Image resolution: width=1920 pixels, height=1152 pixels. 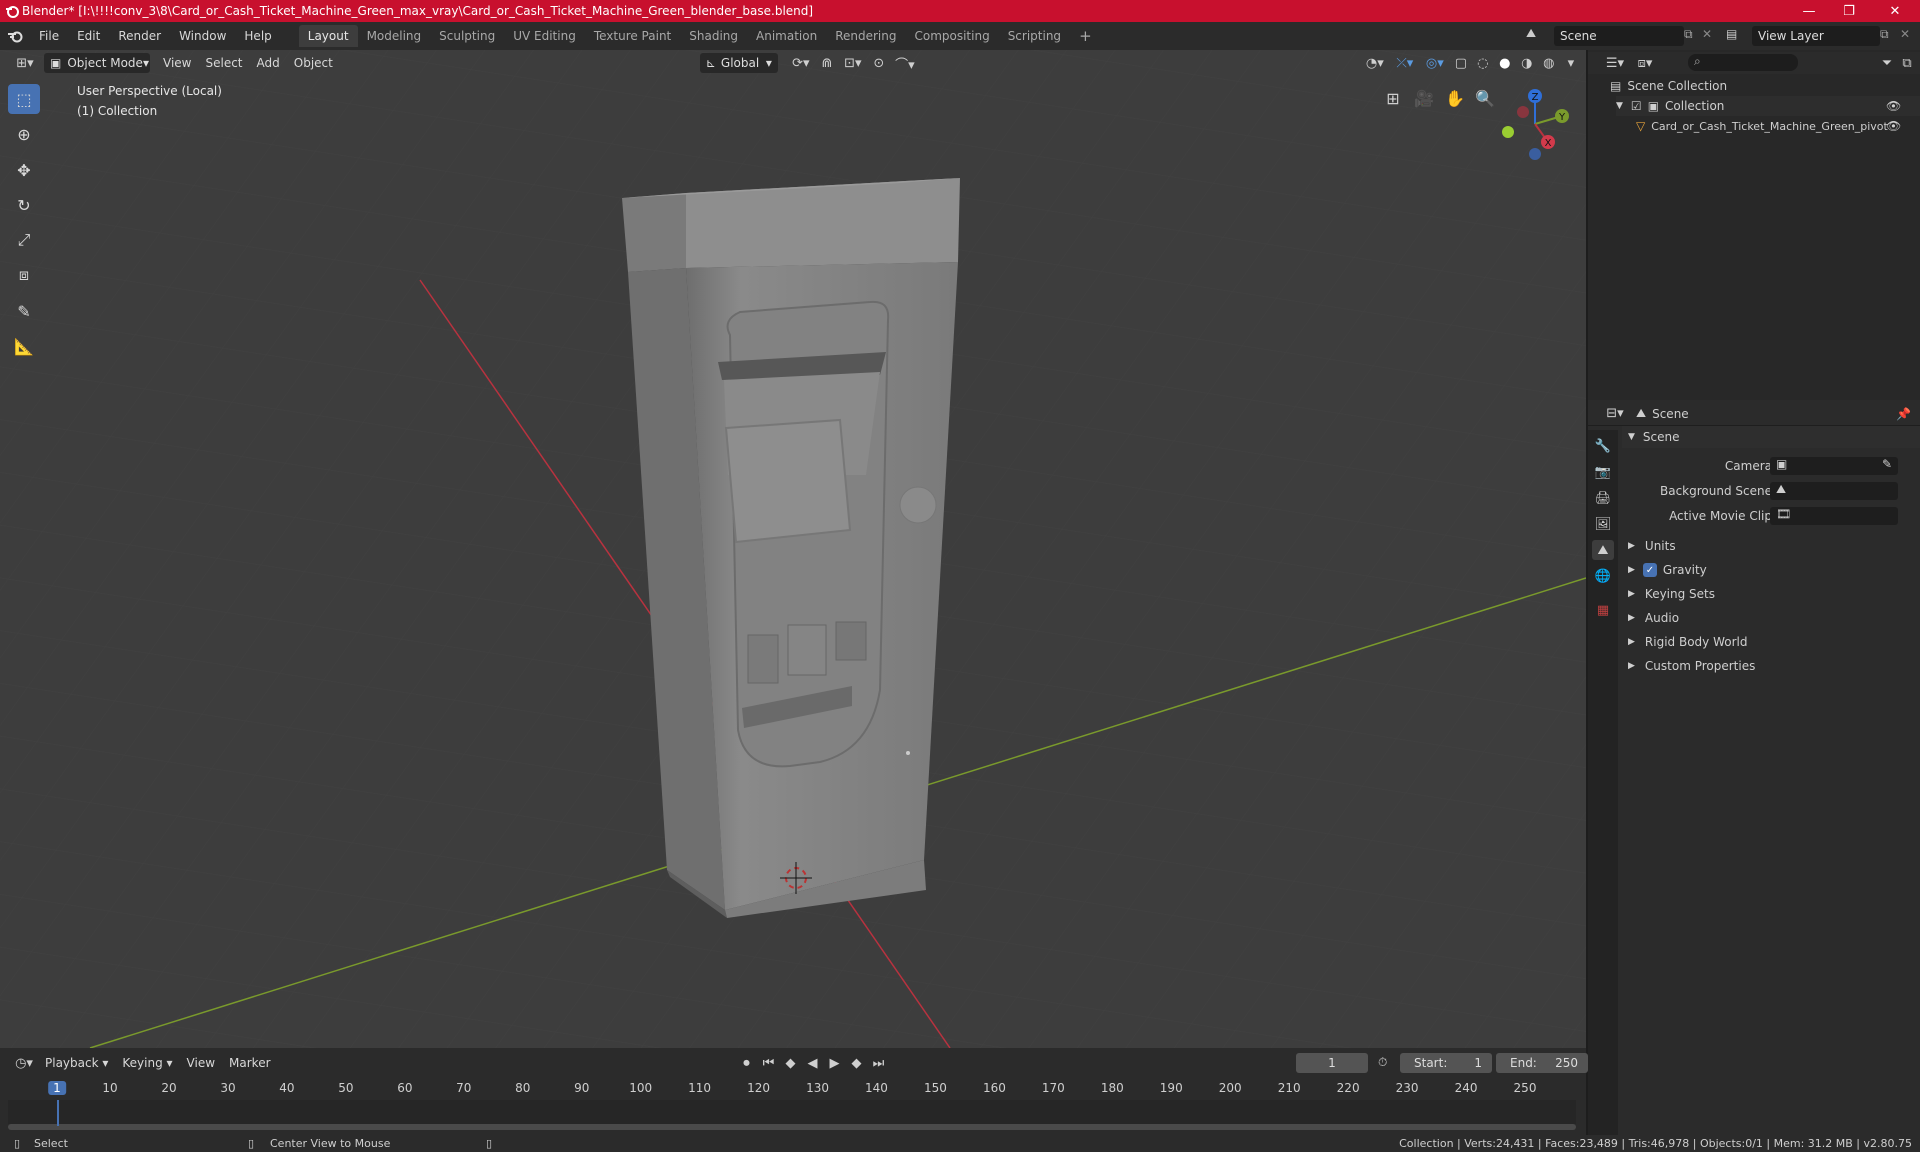 I want to click on select-box-tool: ⬚, so click(x=24, y=99).